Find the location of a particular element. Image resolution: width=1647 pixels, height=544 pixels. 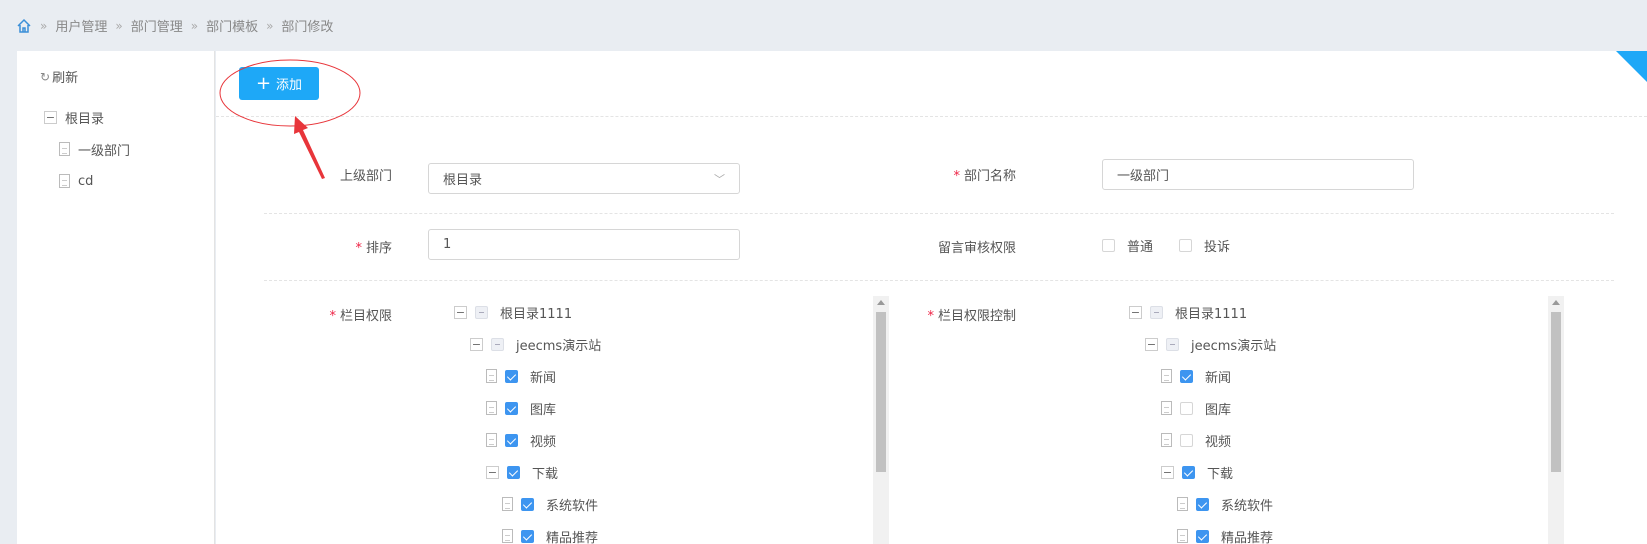

review-option-label: 投诉 is located at coordinates (1217, 247).